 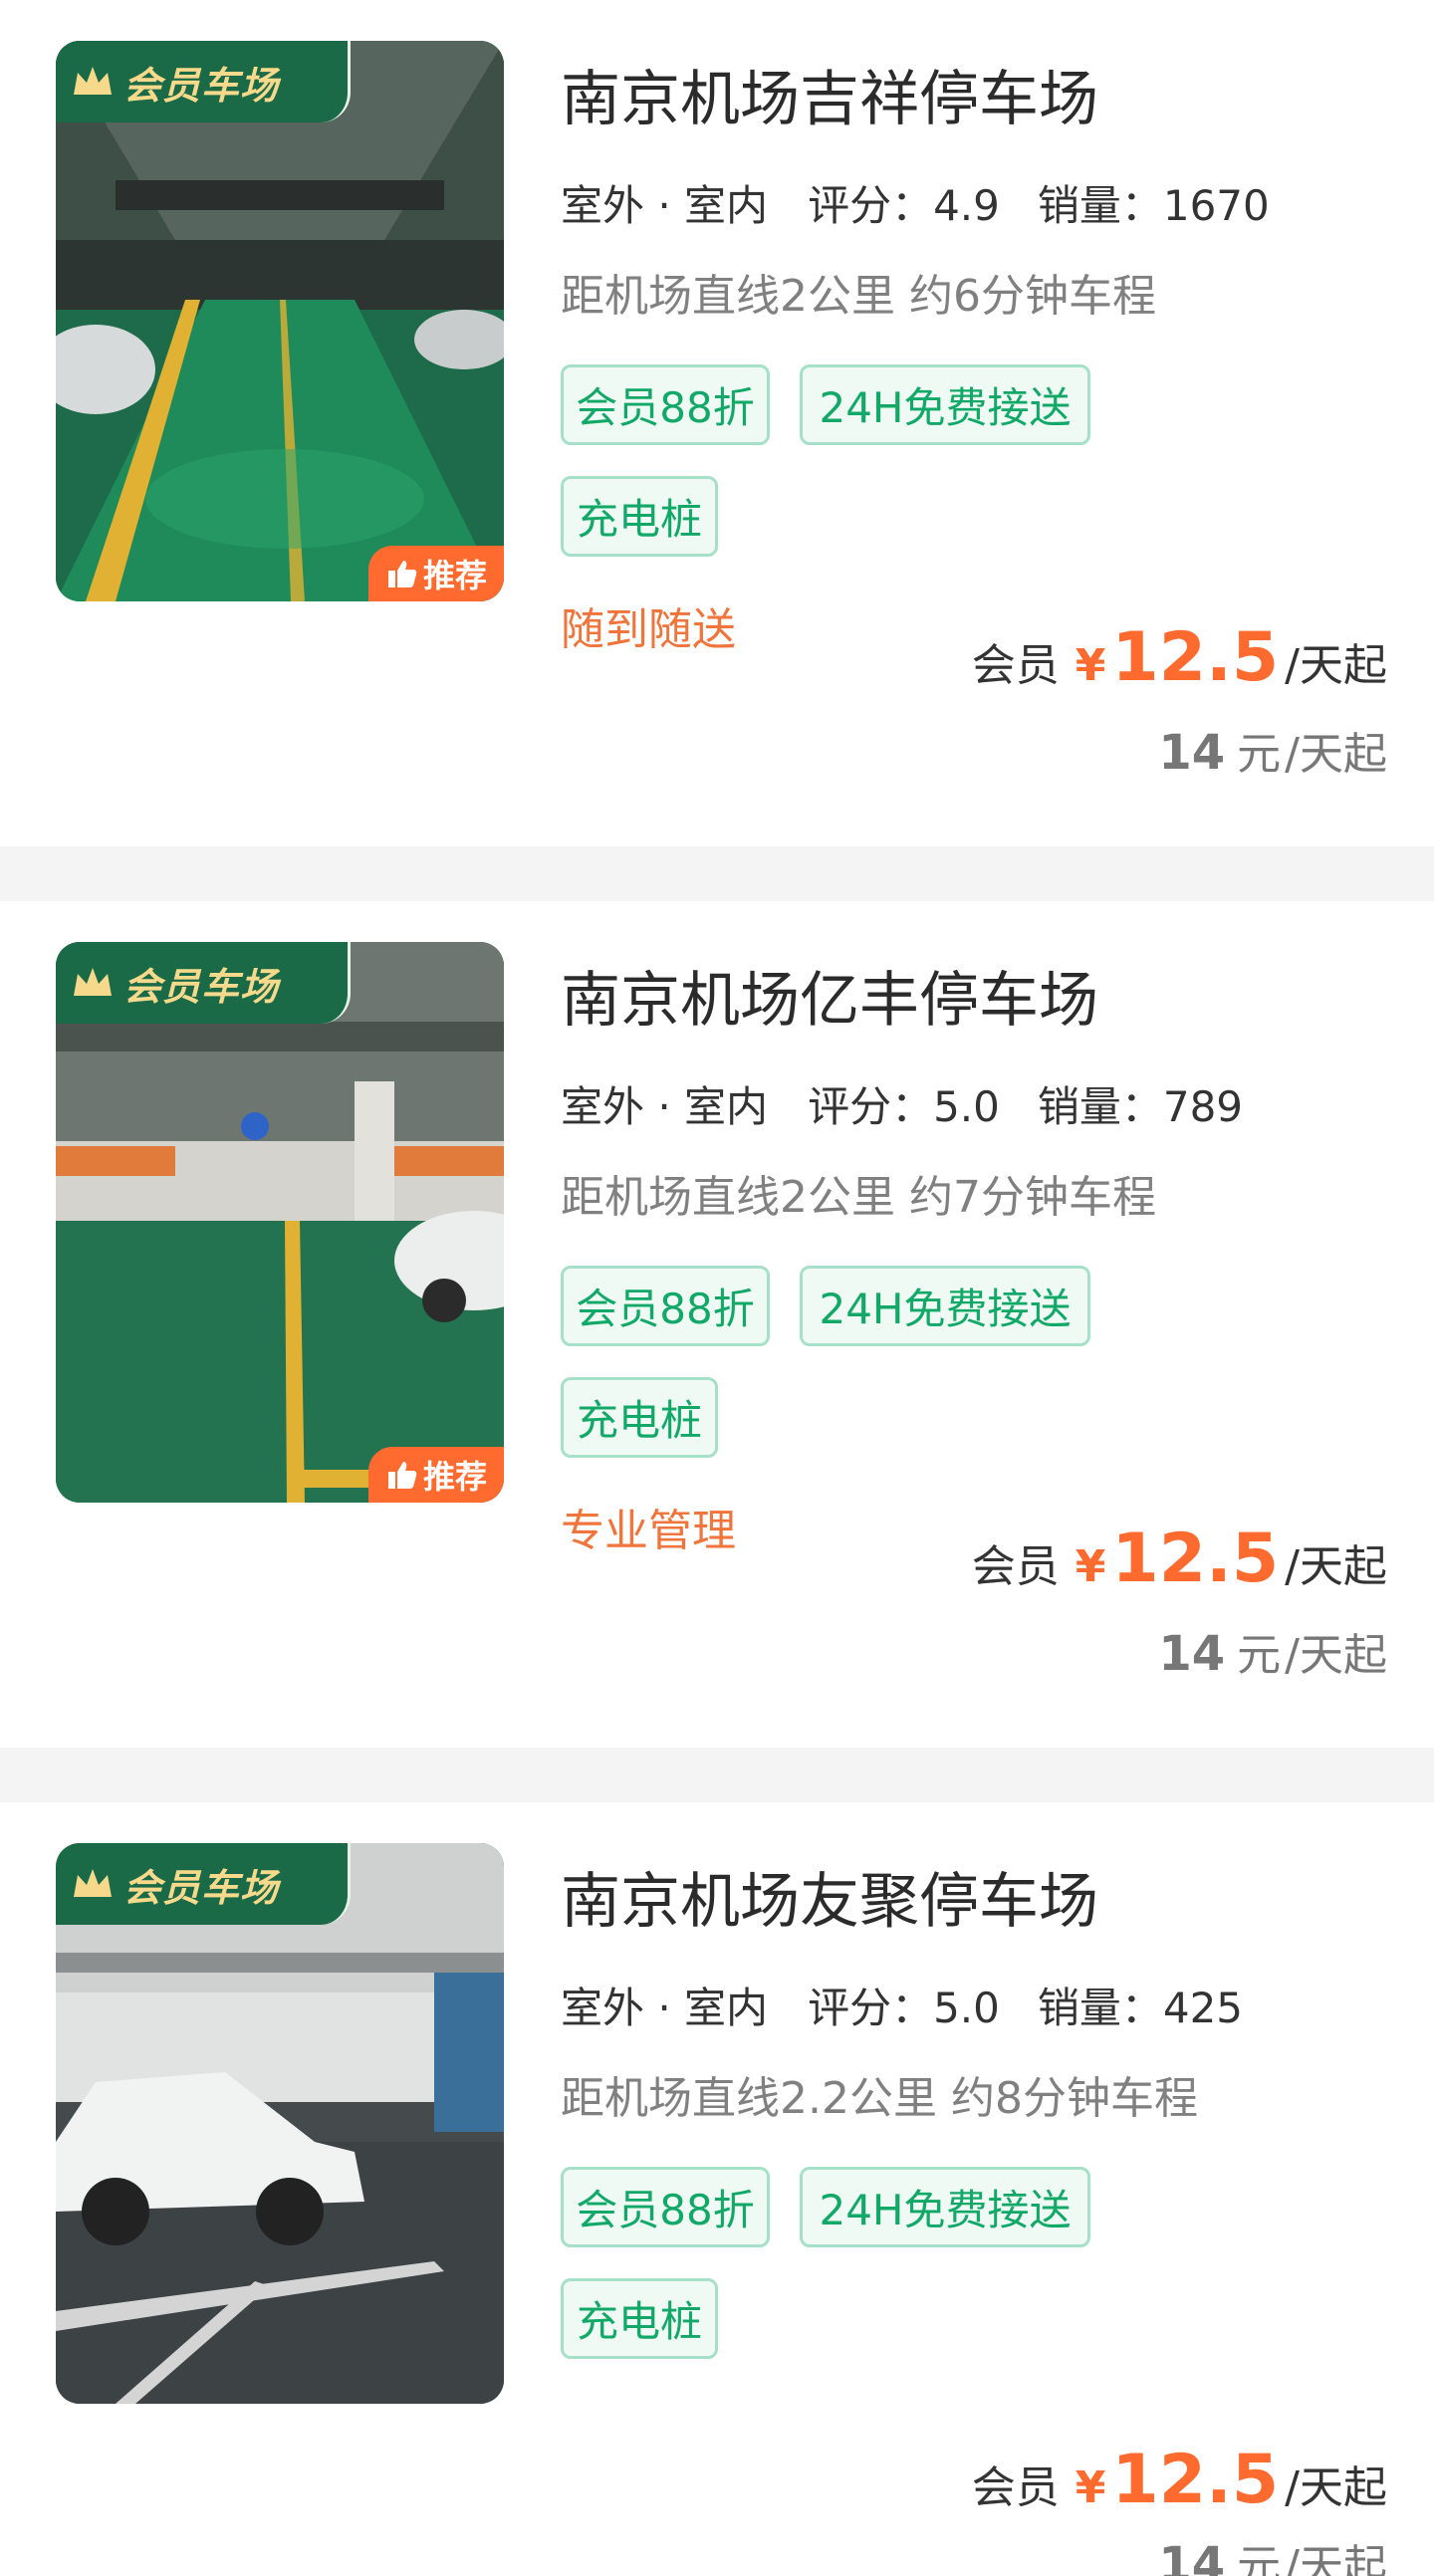 What do you see at coordinates (1140, 1106) in the screenshot?
I see `lot-sales: 销量：789` at bounding box center [1140, 1106].